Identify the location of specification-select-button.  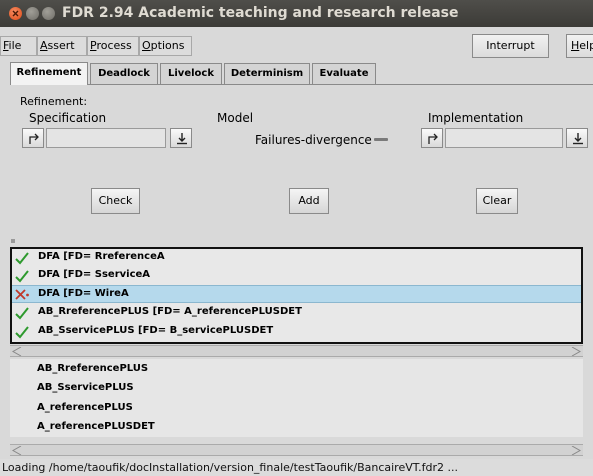
(33, 138).